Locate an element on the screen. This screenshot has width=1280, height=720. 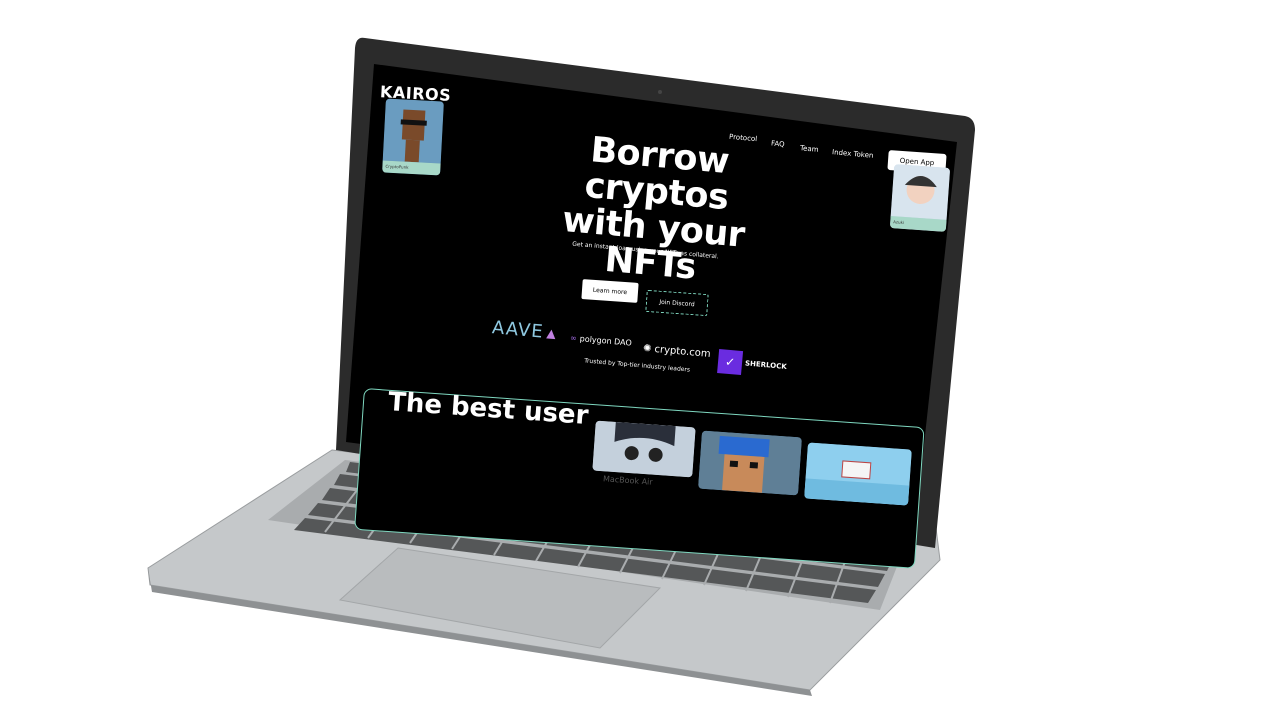
punk-avatar-icon is located at coordinates (413, 131).